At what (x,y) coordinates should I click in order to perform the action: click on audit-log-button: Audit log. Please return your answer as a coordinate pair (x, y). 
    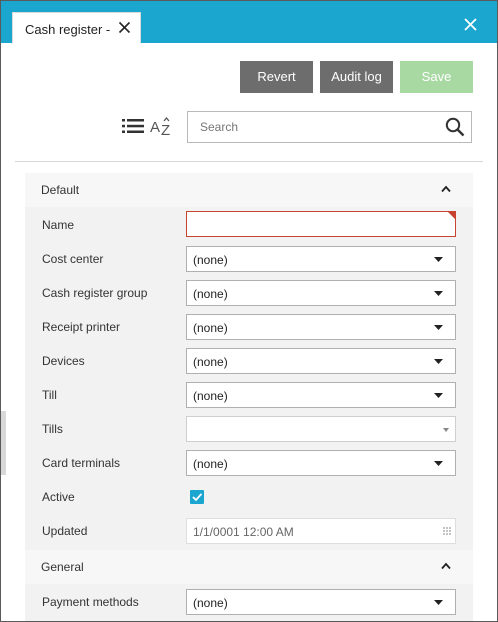
    Looking at the image, I should click on (356, 77).